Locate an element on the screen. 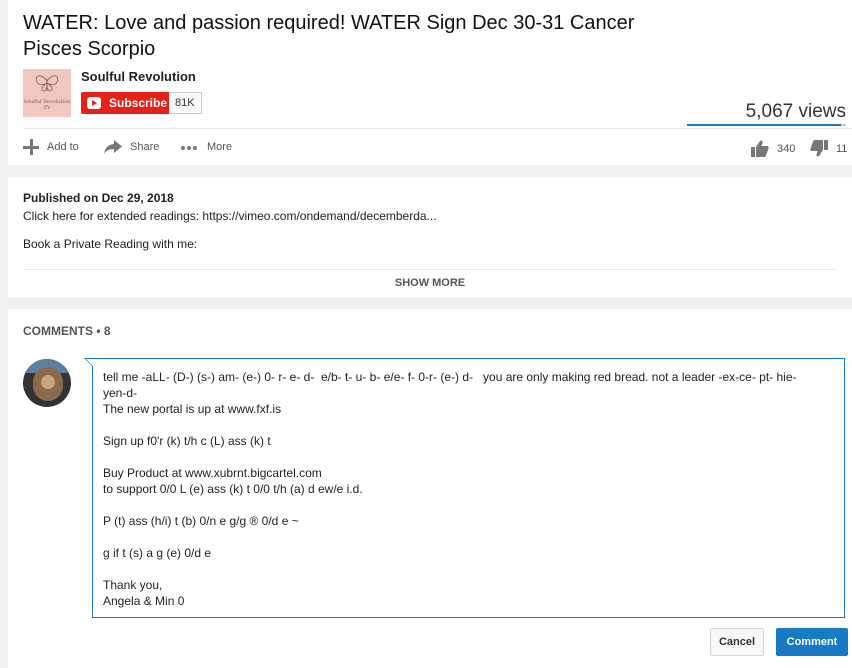 The height and width of the screenshot is (668, 852). share-arrow-icon is located at coordinates (113, 147).